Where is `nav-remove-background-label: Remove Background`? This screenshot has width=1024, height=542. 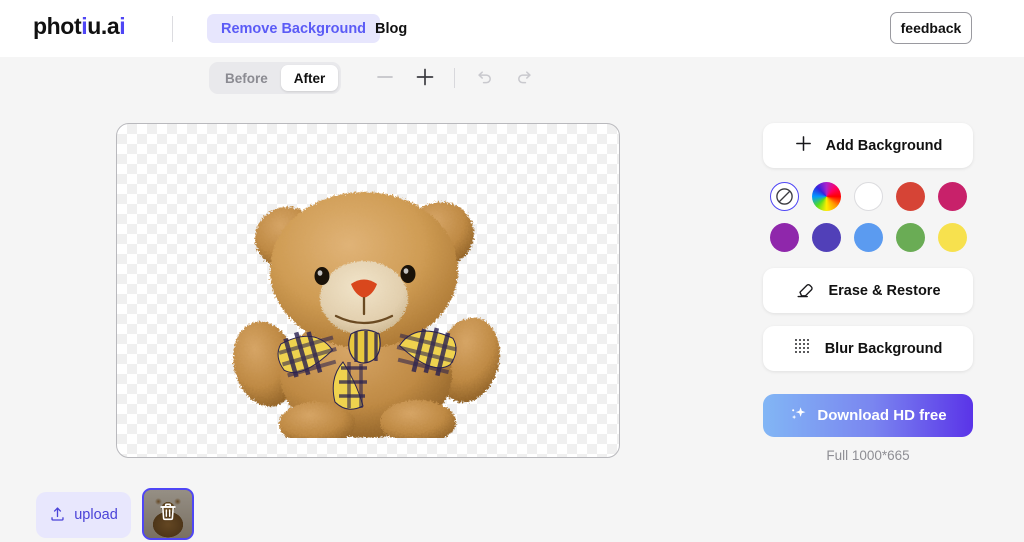 nav-remove-background-label: Remove Background is located at coordinates (294, 28).